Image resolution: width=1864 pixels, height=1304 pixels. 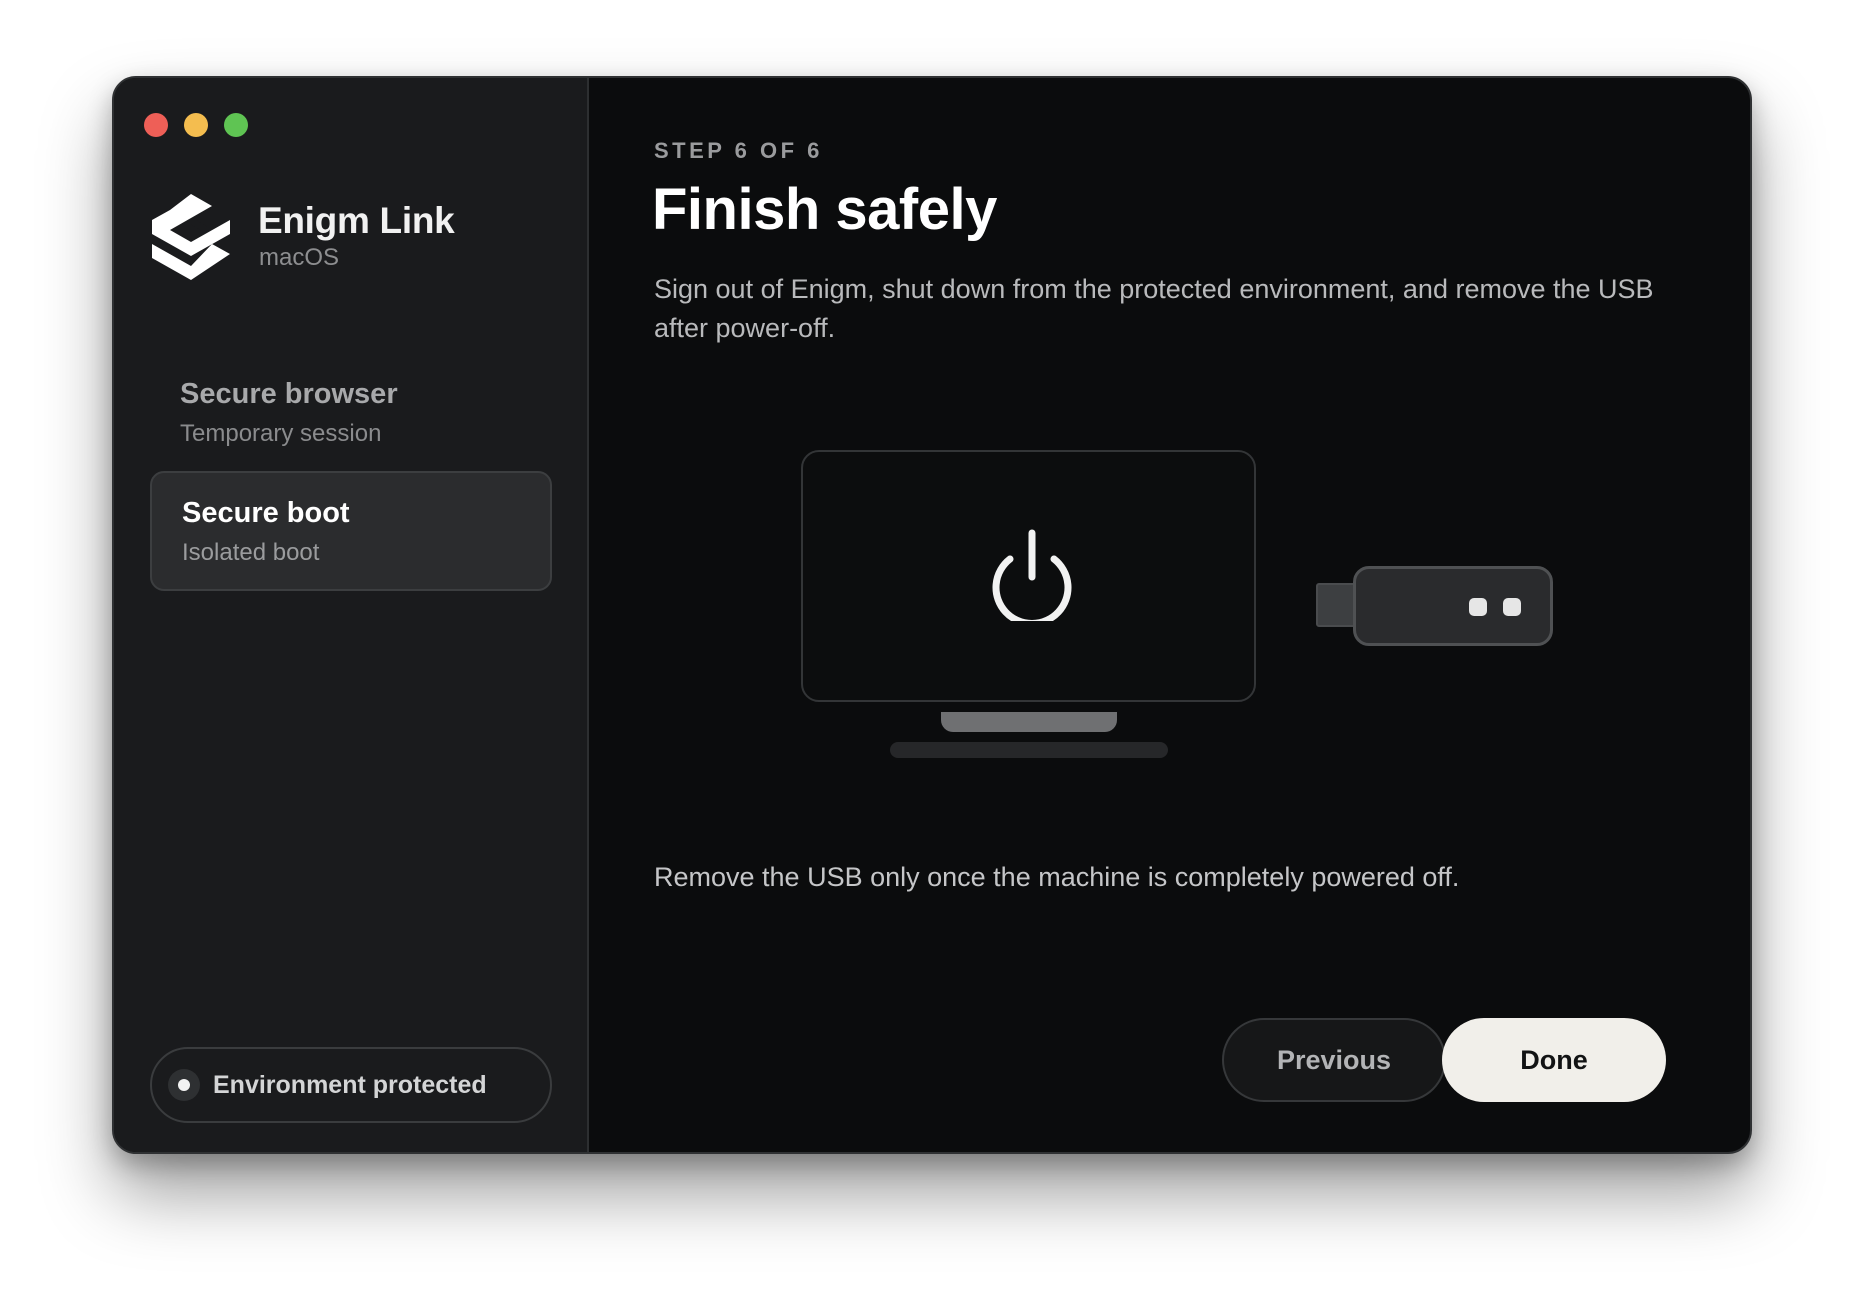 I want to click on status-label: Environment protected, so click(x=350, y=1085).